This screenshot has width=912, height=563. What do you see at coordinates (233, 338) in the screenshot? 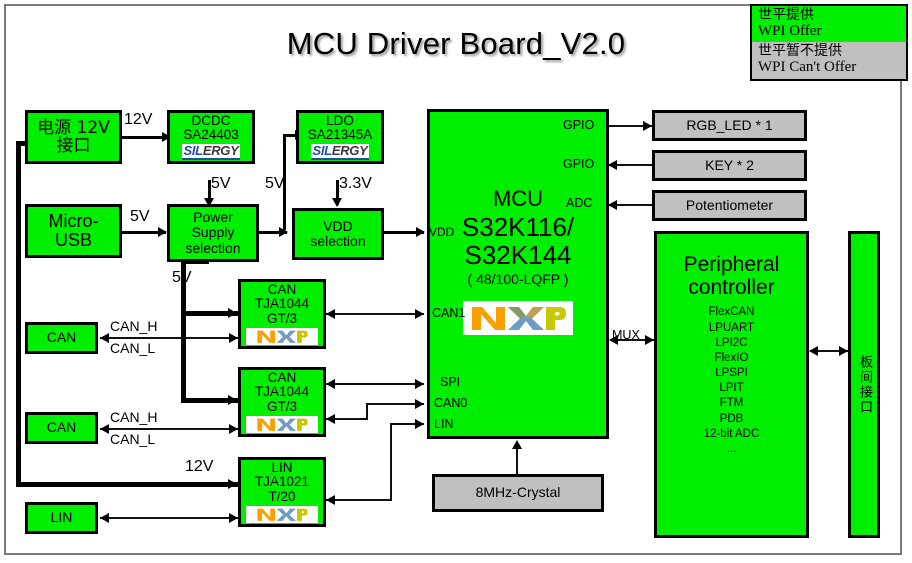
I see `arrow-can1-right` at bounding box center [233, 338].